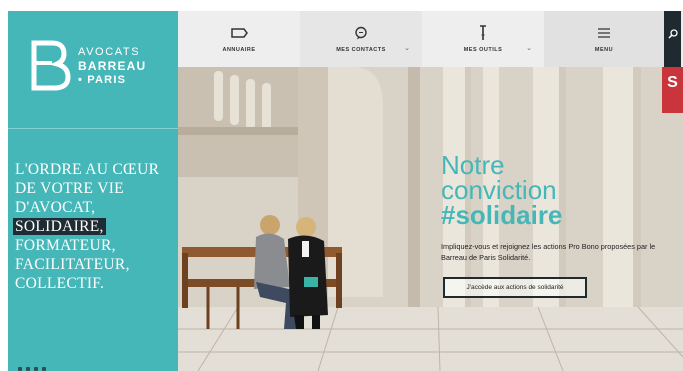 The image size is (683, 371). I want to click on nav-mes-outils: MES OUTILS ⌄, so click(483, 39).